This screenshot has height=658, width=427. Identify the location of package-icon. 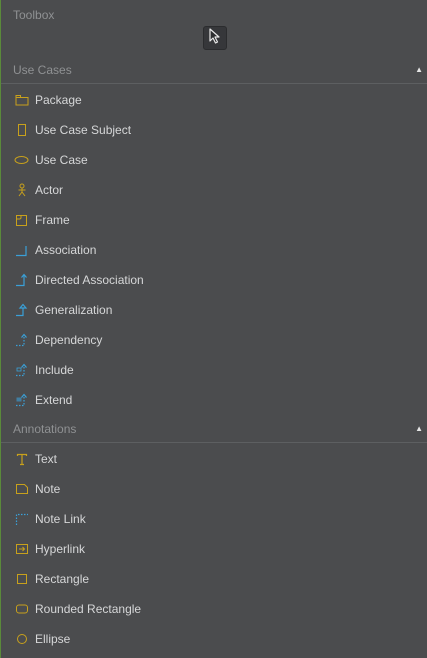
(21, 100).